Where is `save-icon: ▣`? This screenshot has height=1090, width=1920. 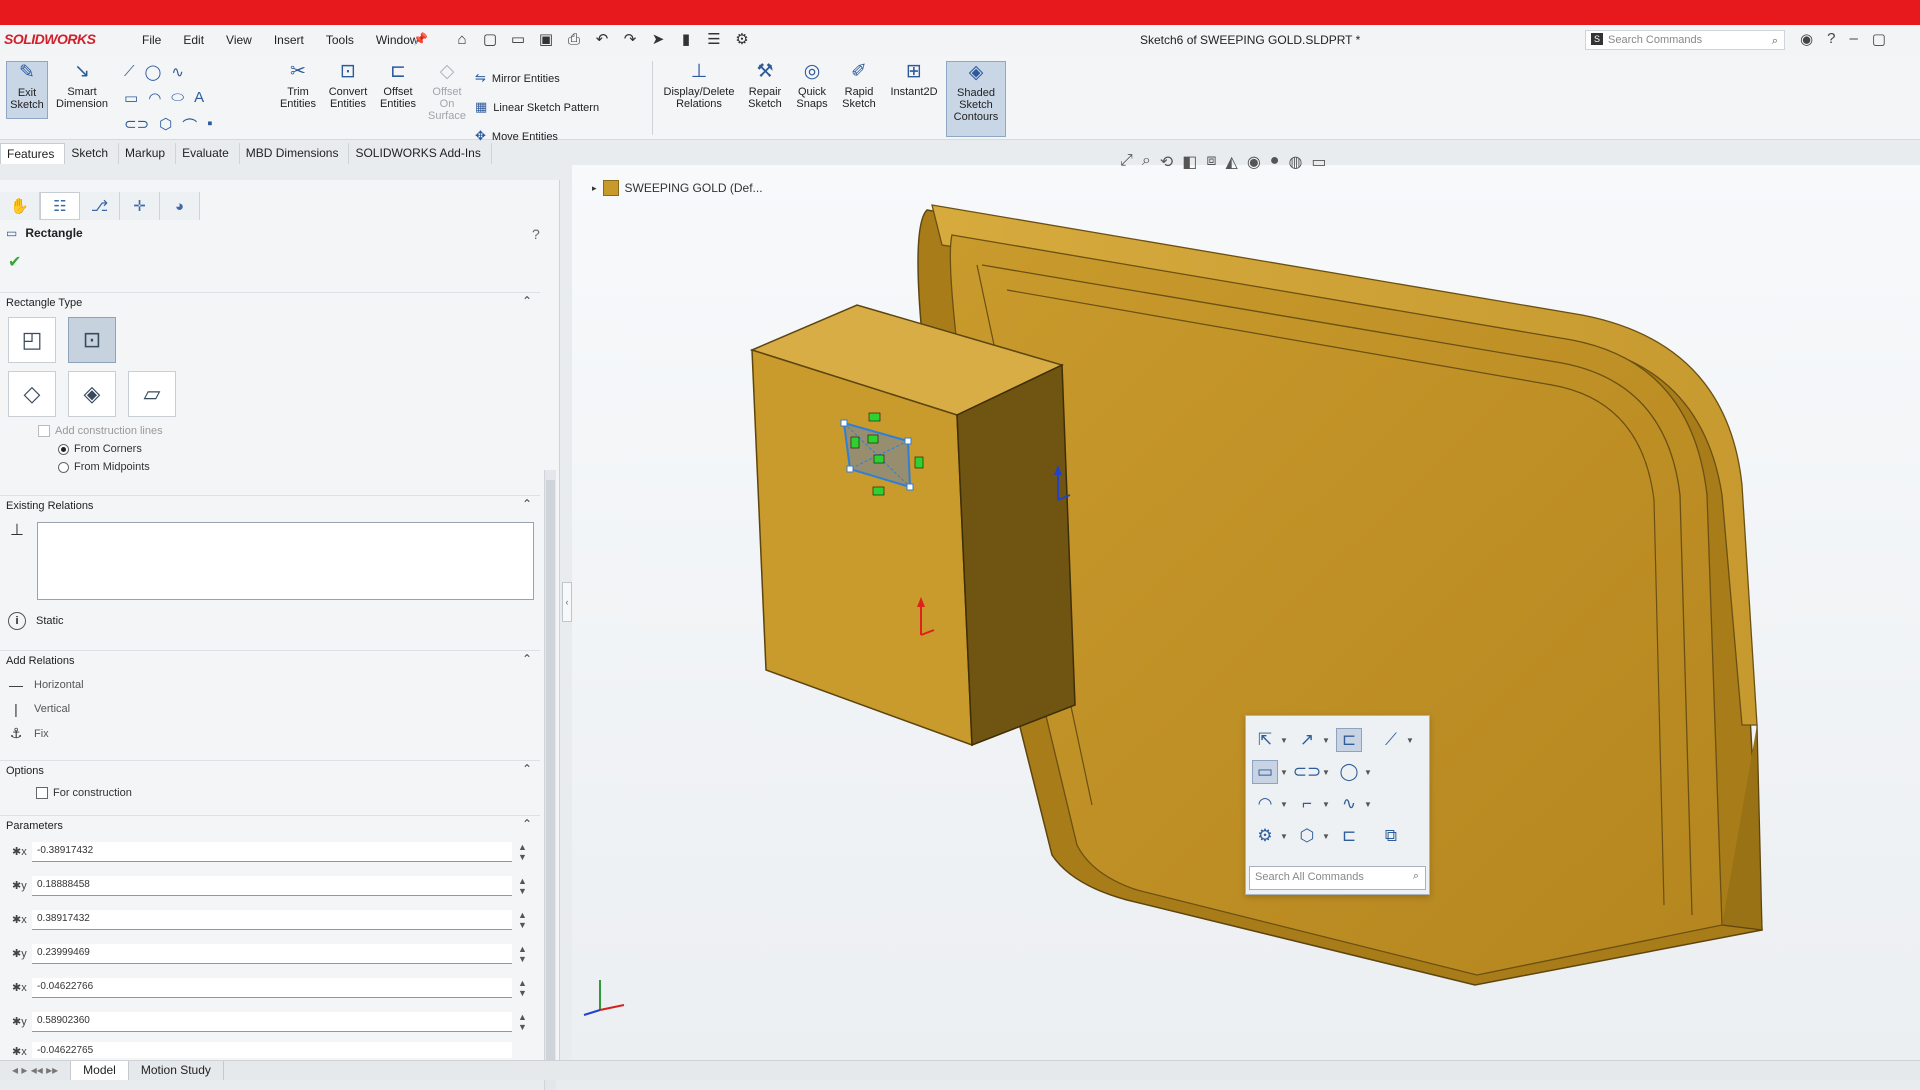 save-icon: ▣ is located at coordinates (546, 39).